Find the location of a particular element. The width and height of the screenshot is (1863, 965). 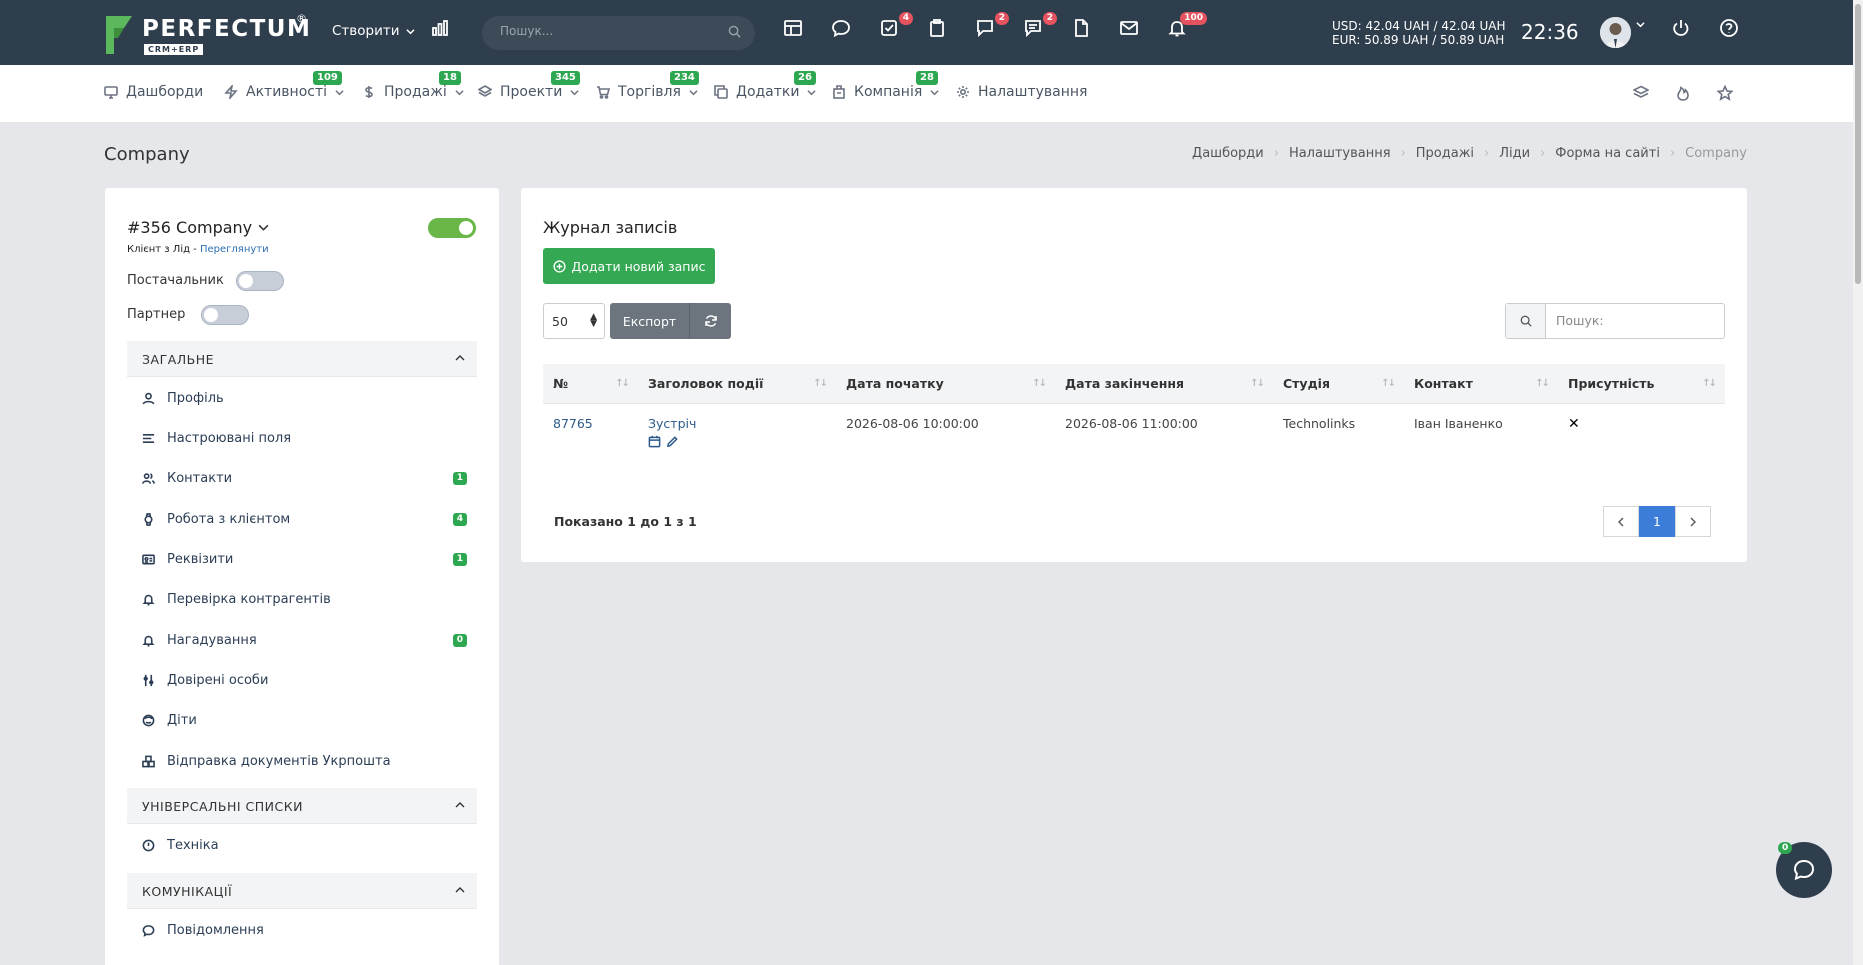

column-header-end: Дата закінчення ↑↓ is located at coordinates (1164, 384).